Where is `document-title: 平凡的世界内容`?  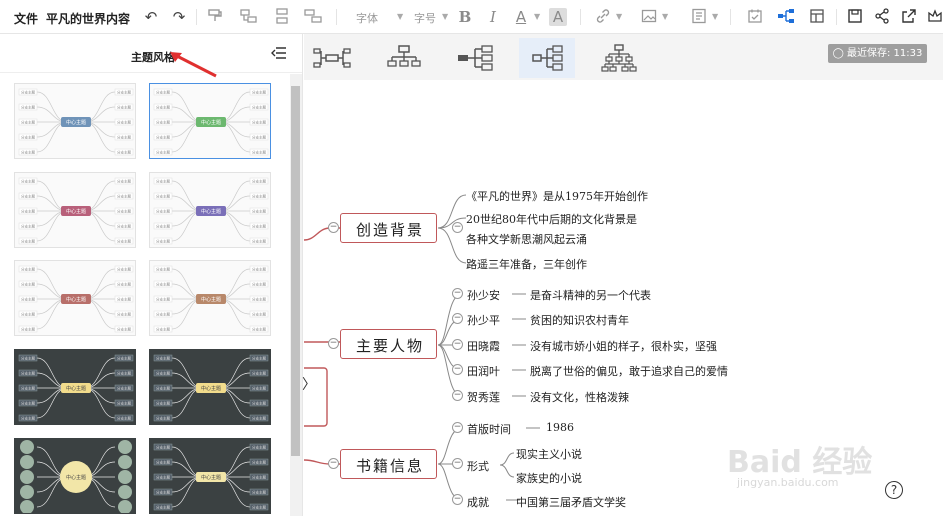
document-title: 平凡的世界内容 is located at coordinates (88, 18).